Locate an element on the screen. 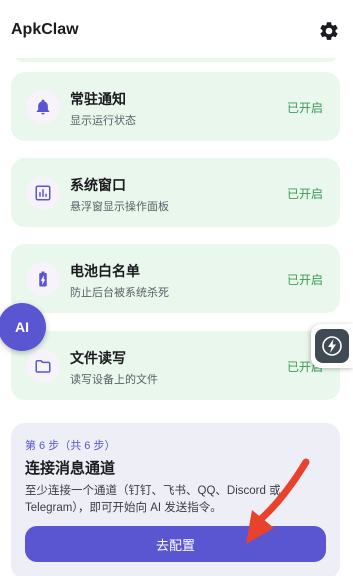  ai-floating-button: AI is located at coordinates (23, 327).